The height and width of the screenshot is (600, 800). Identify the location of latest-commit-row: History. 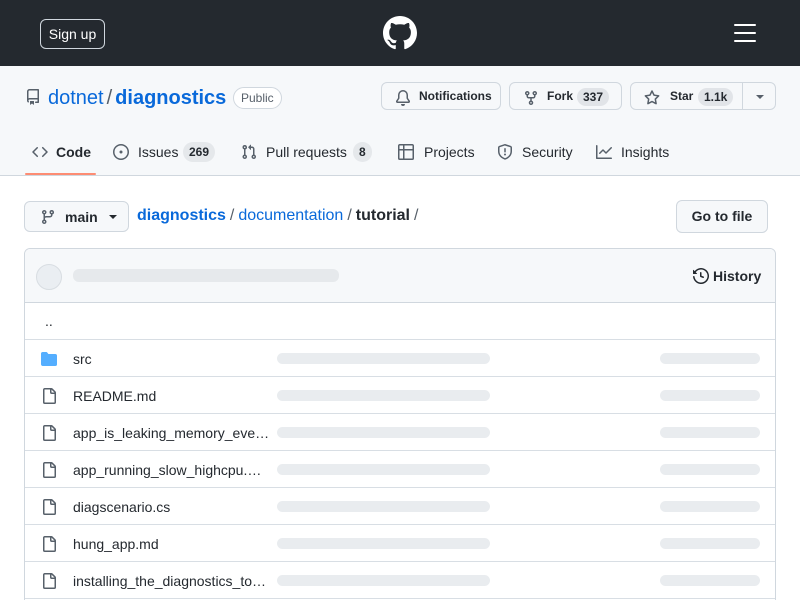
(400, 276).